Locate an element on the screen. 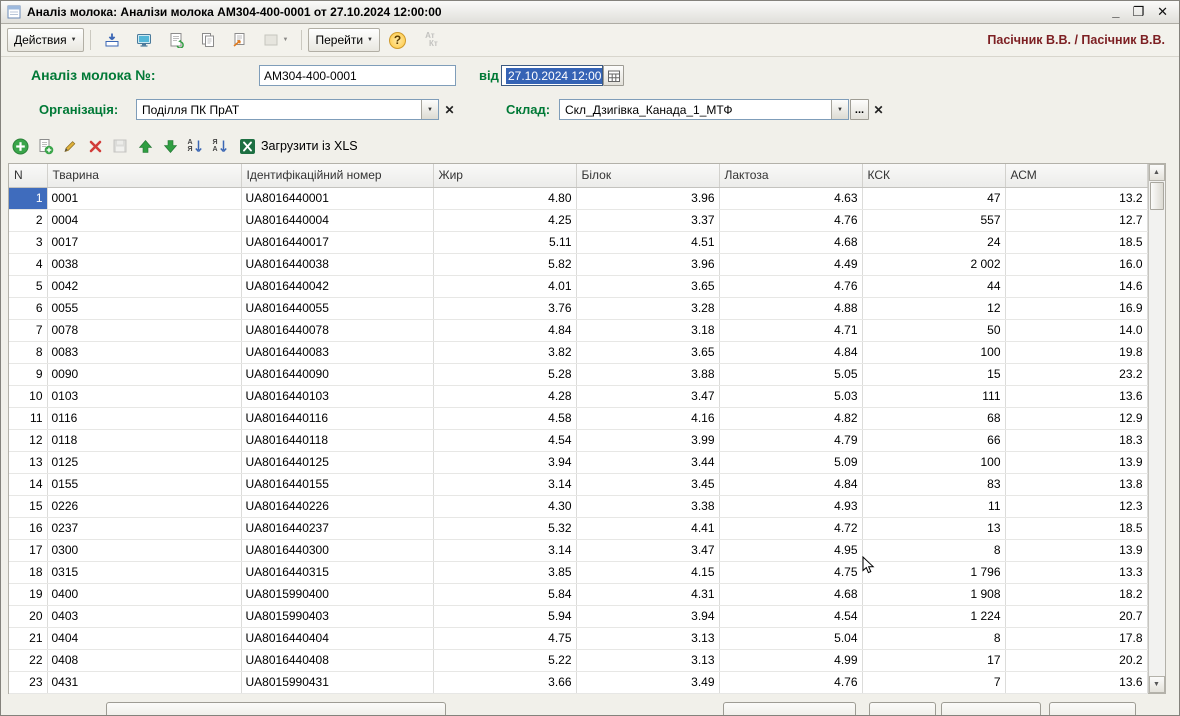 The image size is (1180, 716). cell-id: UA8016440237 is located at coordinates (337, 528).